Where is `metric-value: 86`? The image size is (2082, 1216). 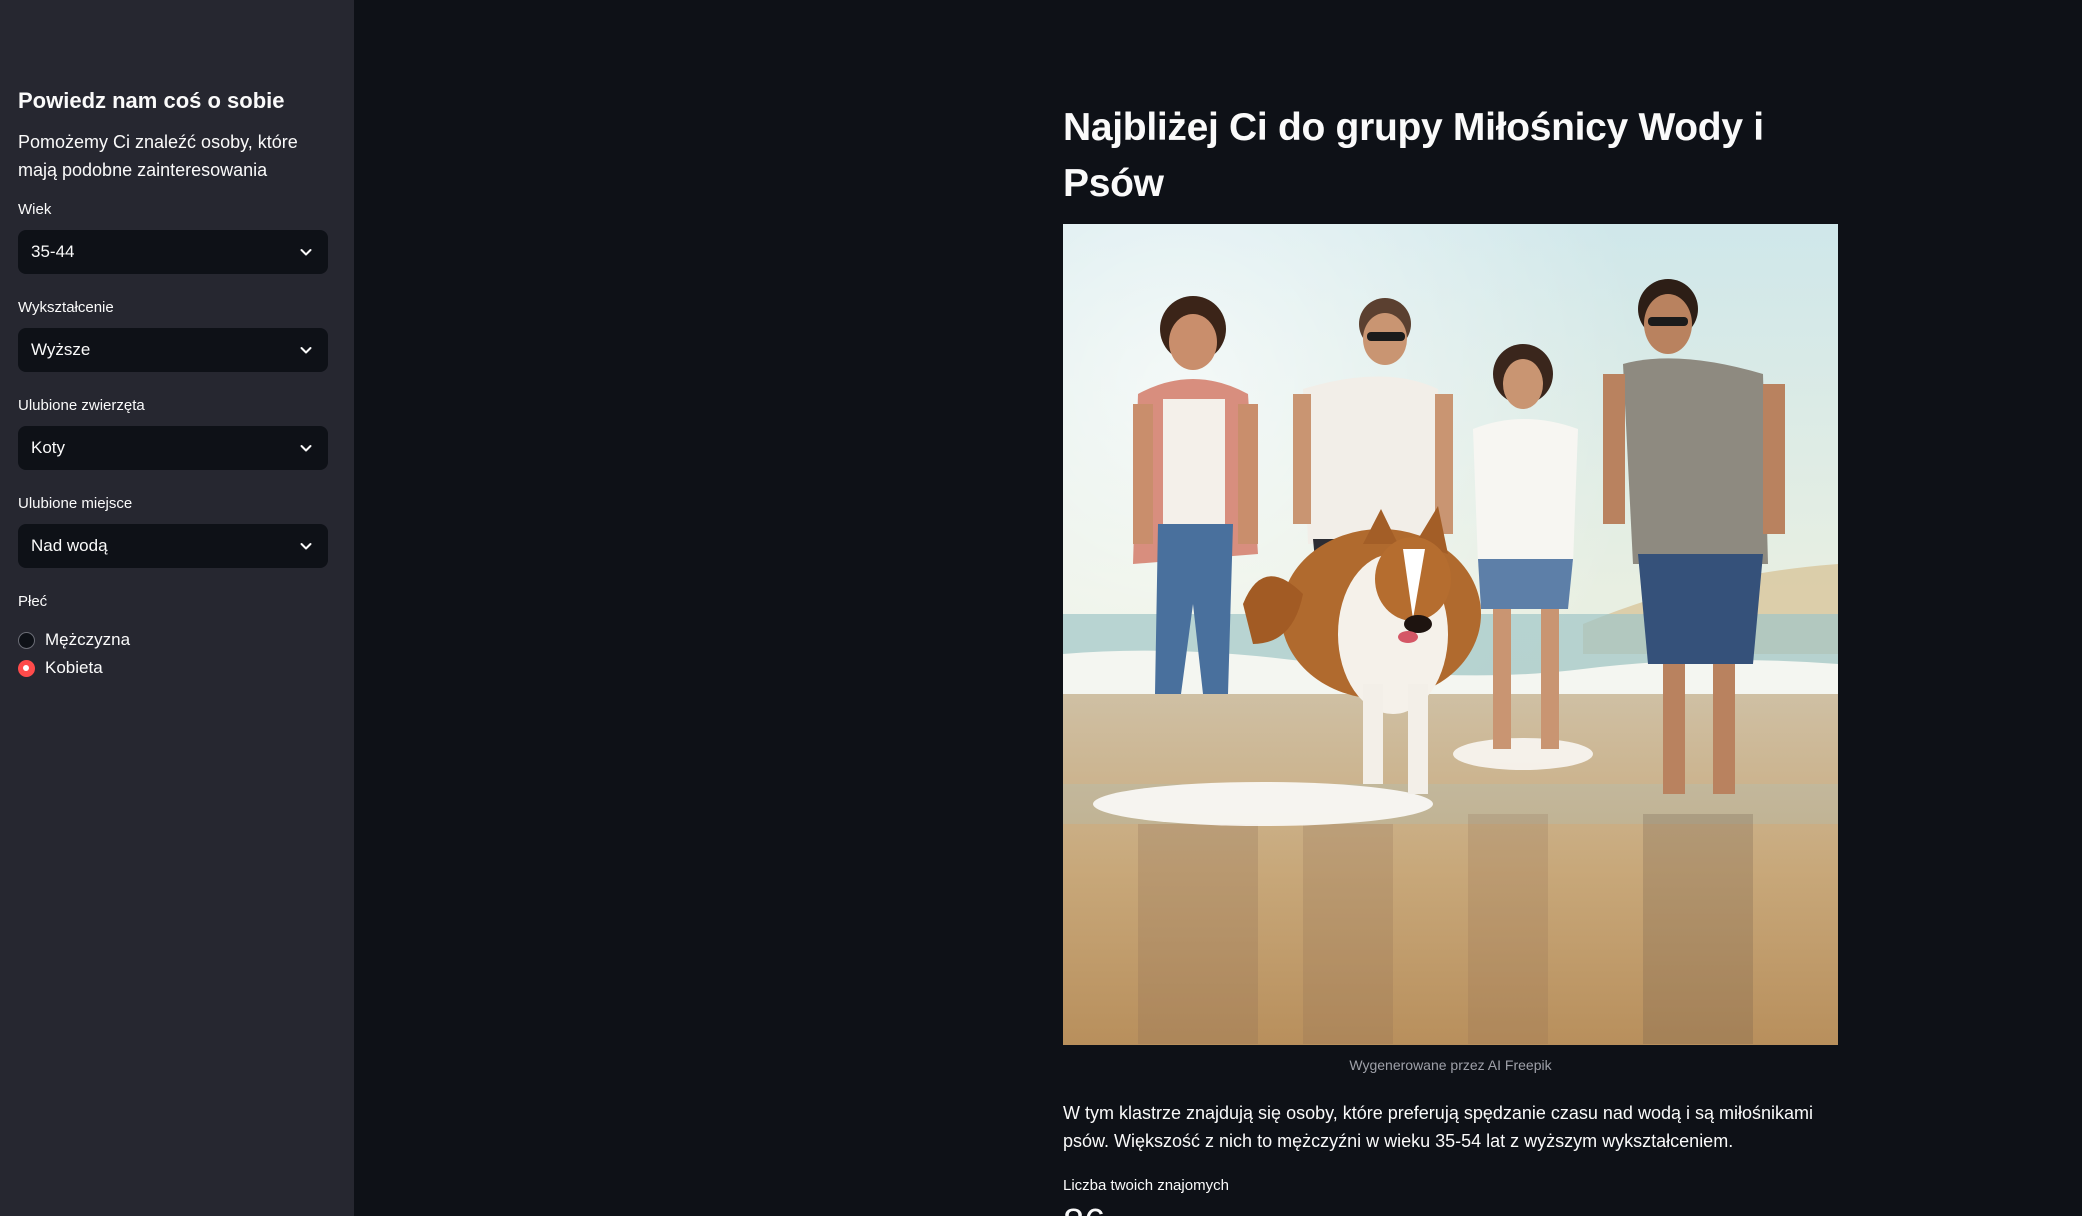
metric-value: 86 is located at coordinates (1450, 1208).